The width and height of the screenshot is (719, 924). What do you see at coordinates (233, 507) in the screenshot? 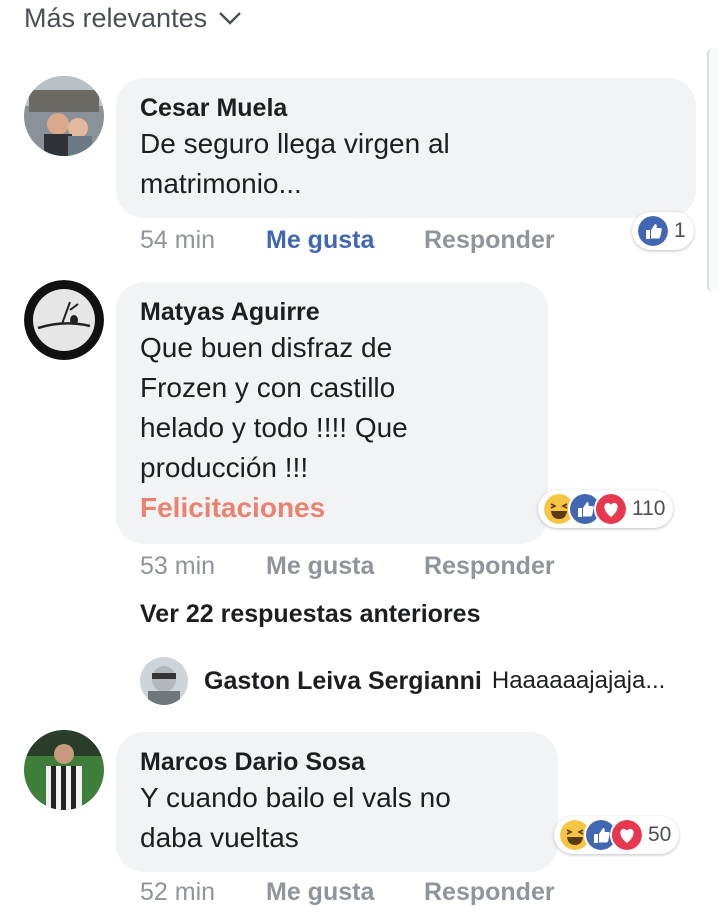
I see `felicitaciones-text: Felicitaciones` at bounding box center [233, 507].